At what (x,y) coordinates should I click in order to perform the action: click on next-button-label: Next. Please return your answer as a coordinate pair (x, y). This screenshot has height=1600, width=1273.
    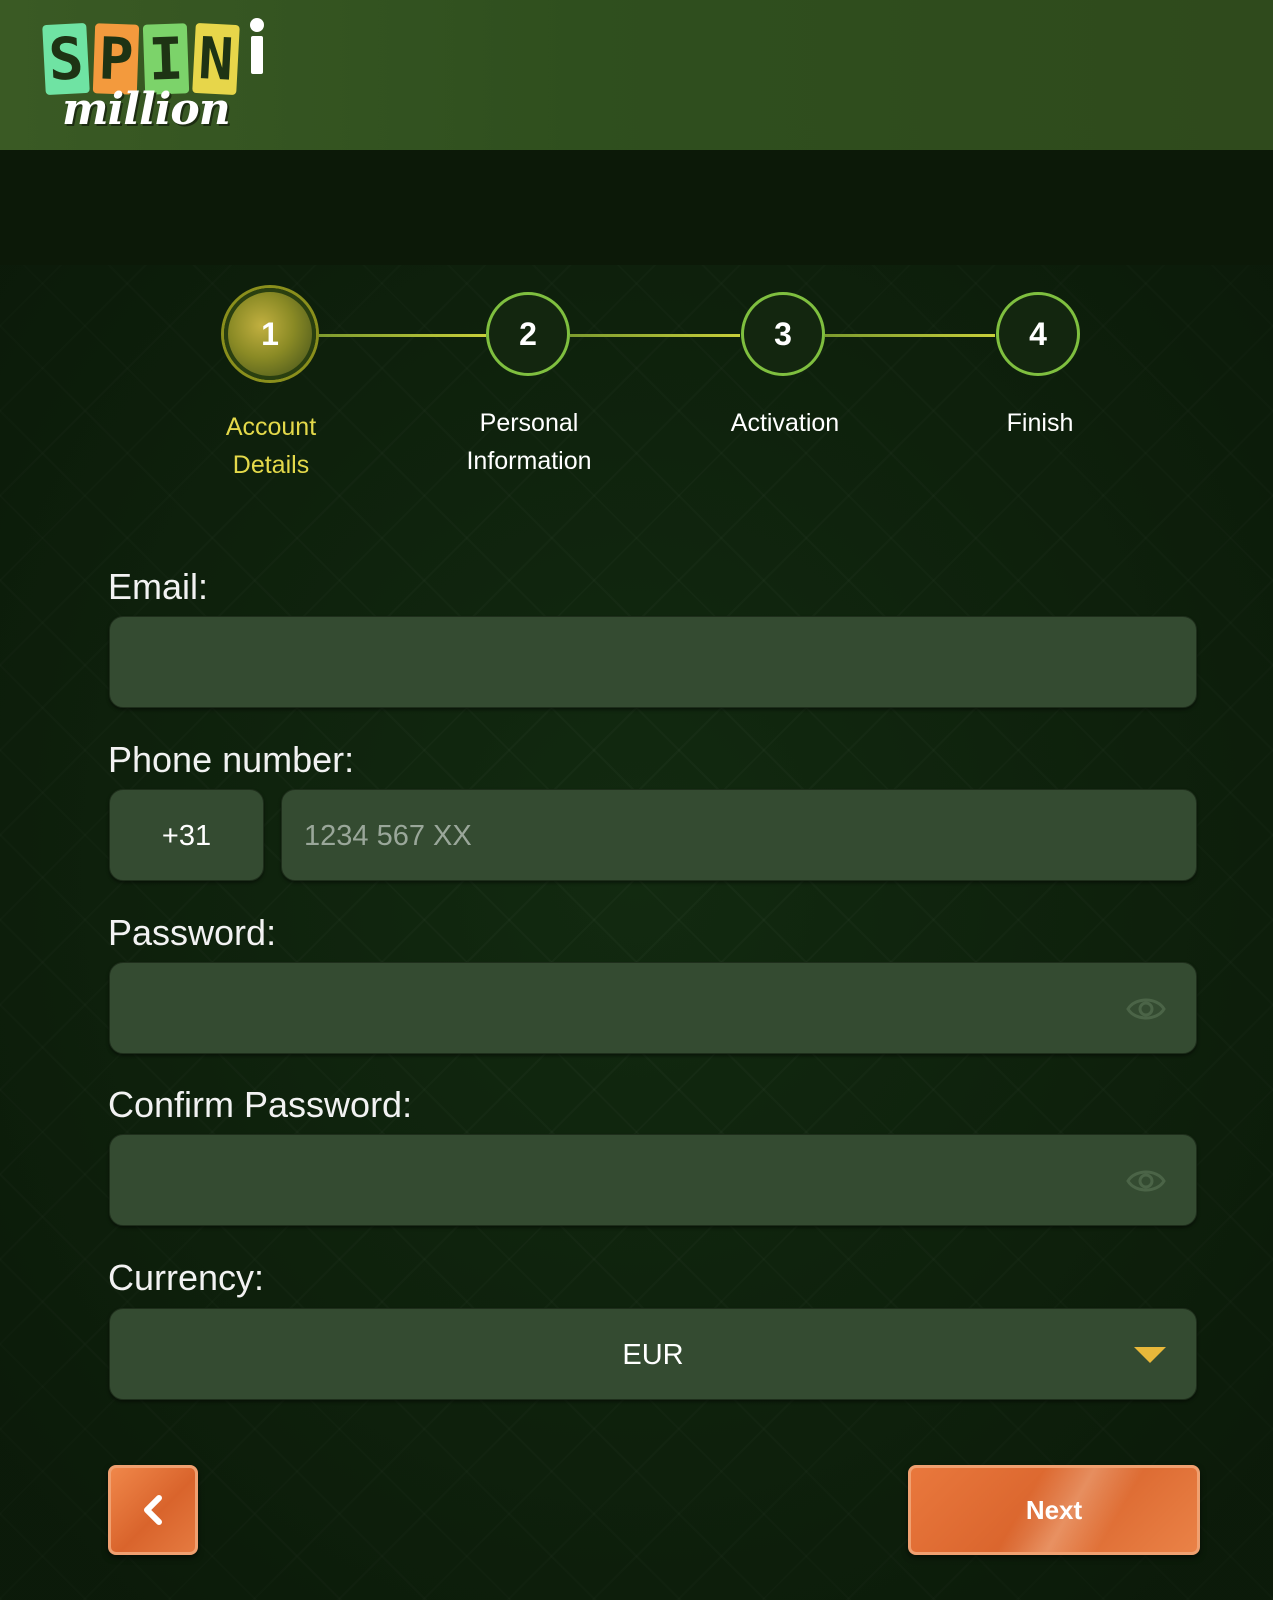
    Looking at the image, I should click on (1054, 1510).